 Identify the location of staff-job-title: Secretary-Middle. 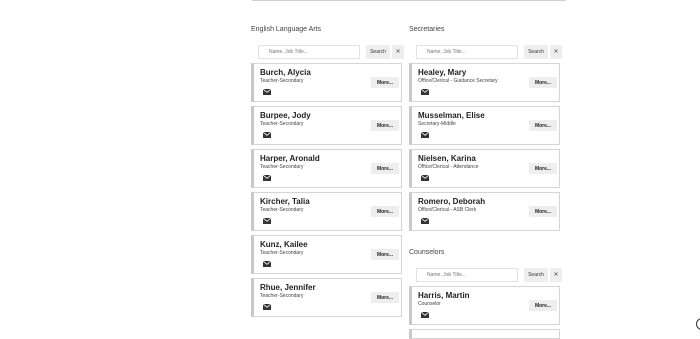
(437, 124).